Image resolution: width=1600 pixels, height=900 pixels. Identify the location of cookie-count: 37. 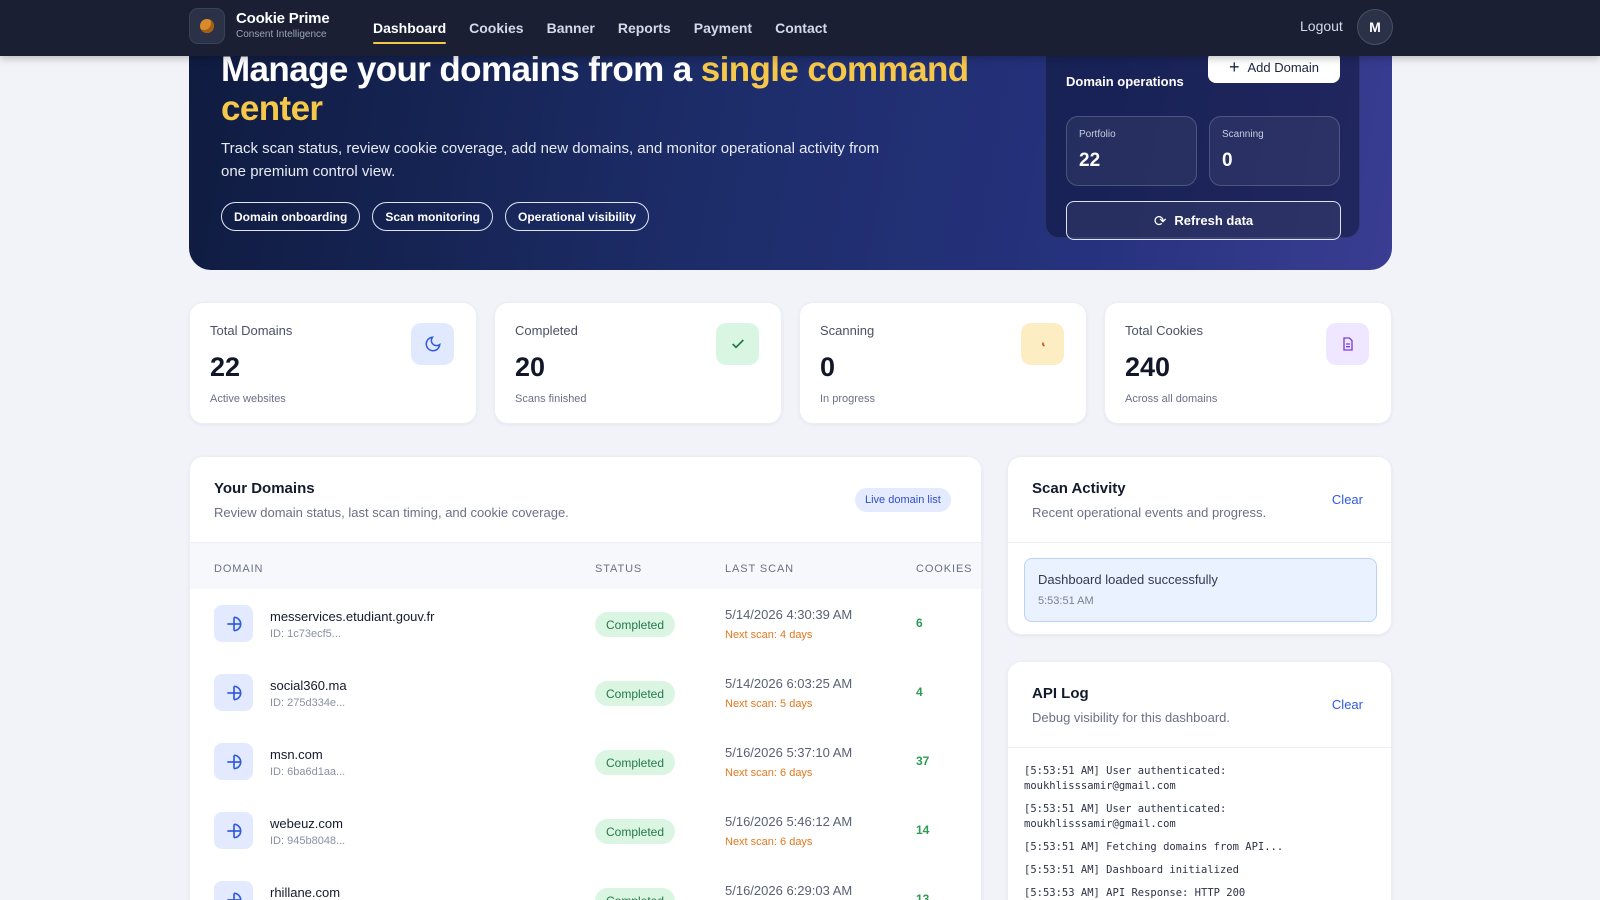
(923, 761).